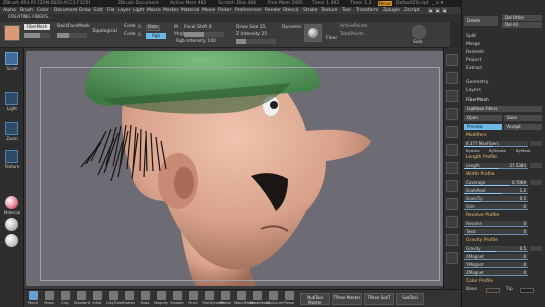 Image resolution: width=545 pixels, height=307 pixels. I want to click on color-profile-header: Color Profile, so click(479, 282).